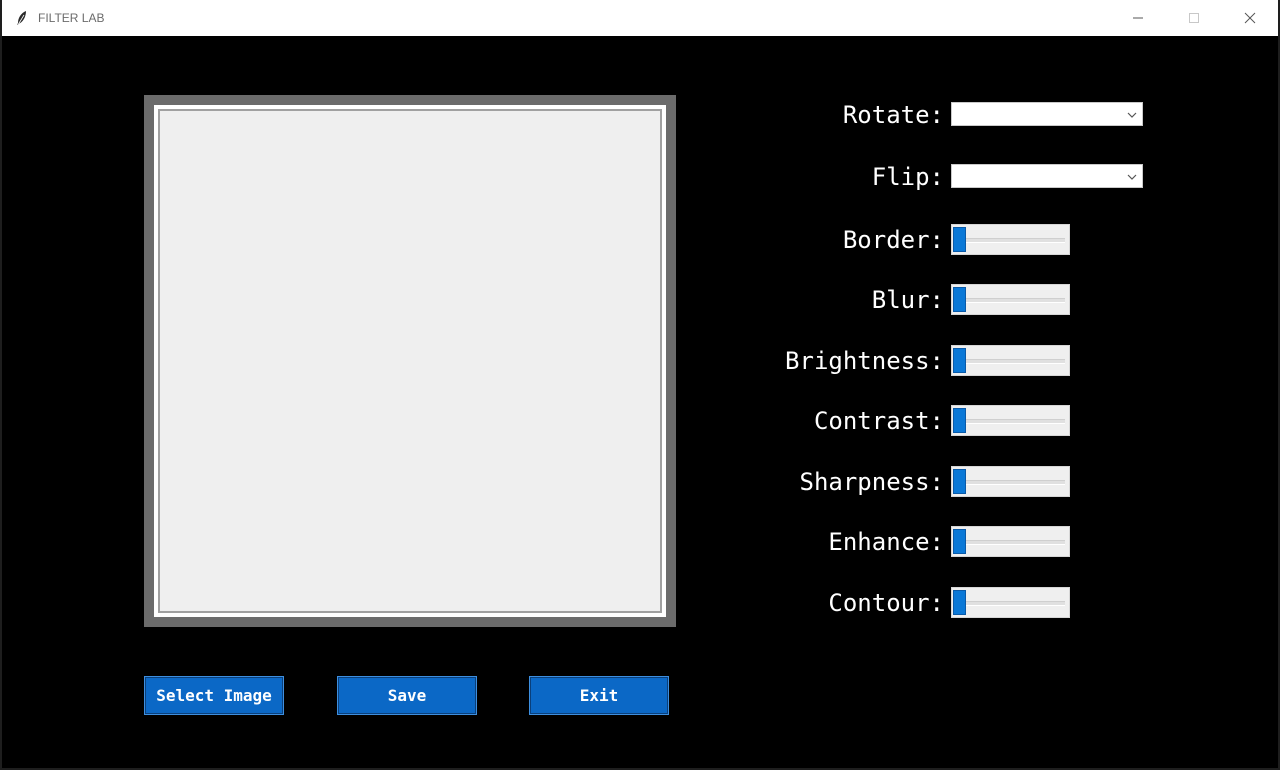 The height and width of the screenshot is (770, 1280). What do you see at coordinates (886, 542) in the screenshot?
I see `enhance-label: Enhance:` at bounding box center [886, 542].